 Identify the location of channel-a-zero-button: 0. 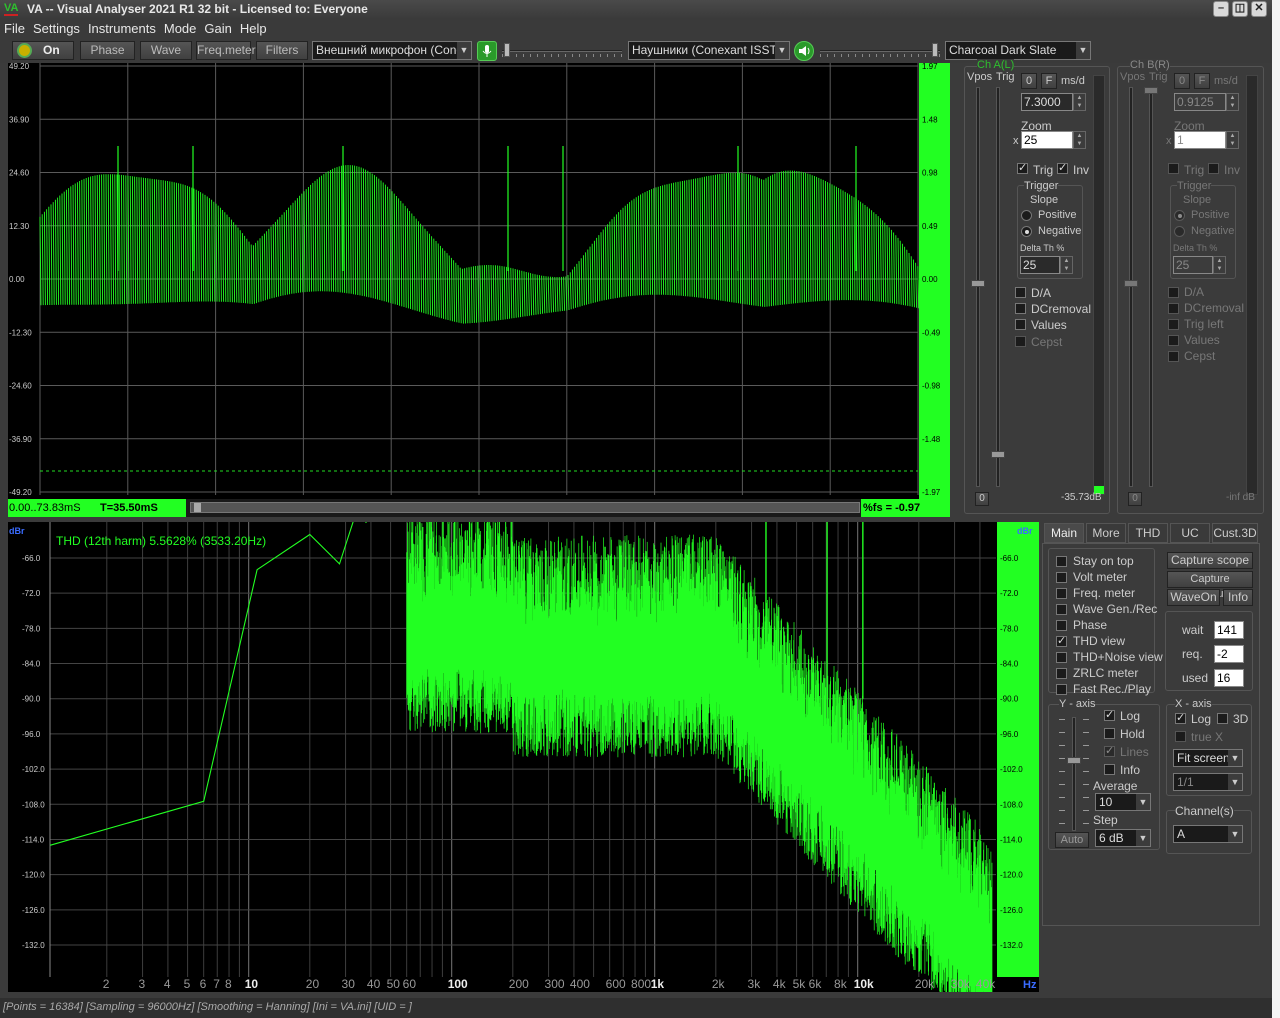
(982, 499).